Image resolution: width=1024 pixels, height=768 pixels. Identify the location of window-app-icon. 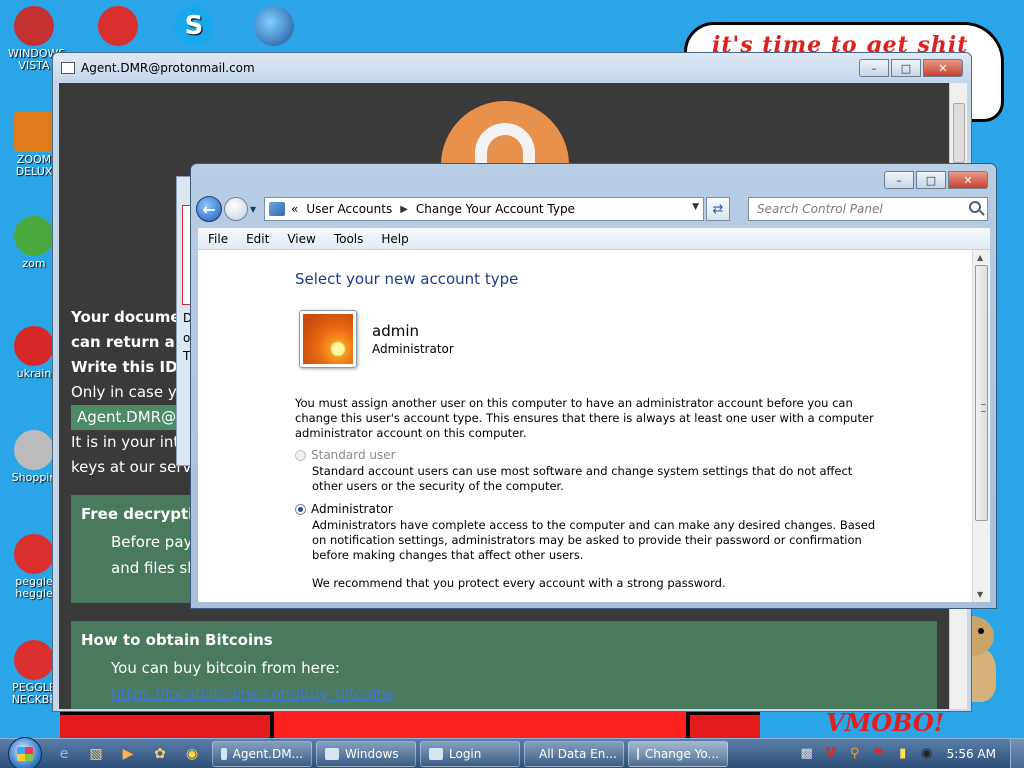
(68, 68).